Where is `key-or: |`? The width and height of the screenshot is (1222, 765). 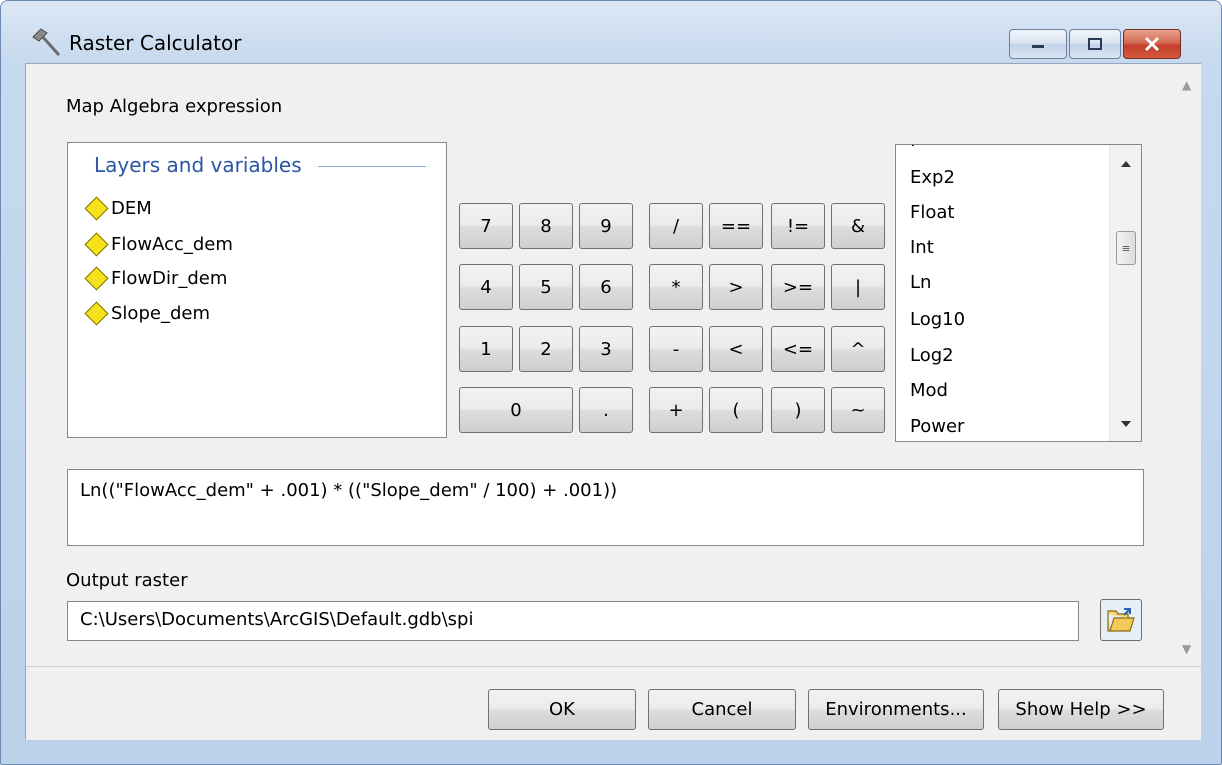
key-or: | is located at coordinates (858, 287).